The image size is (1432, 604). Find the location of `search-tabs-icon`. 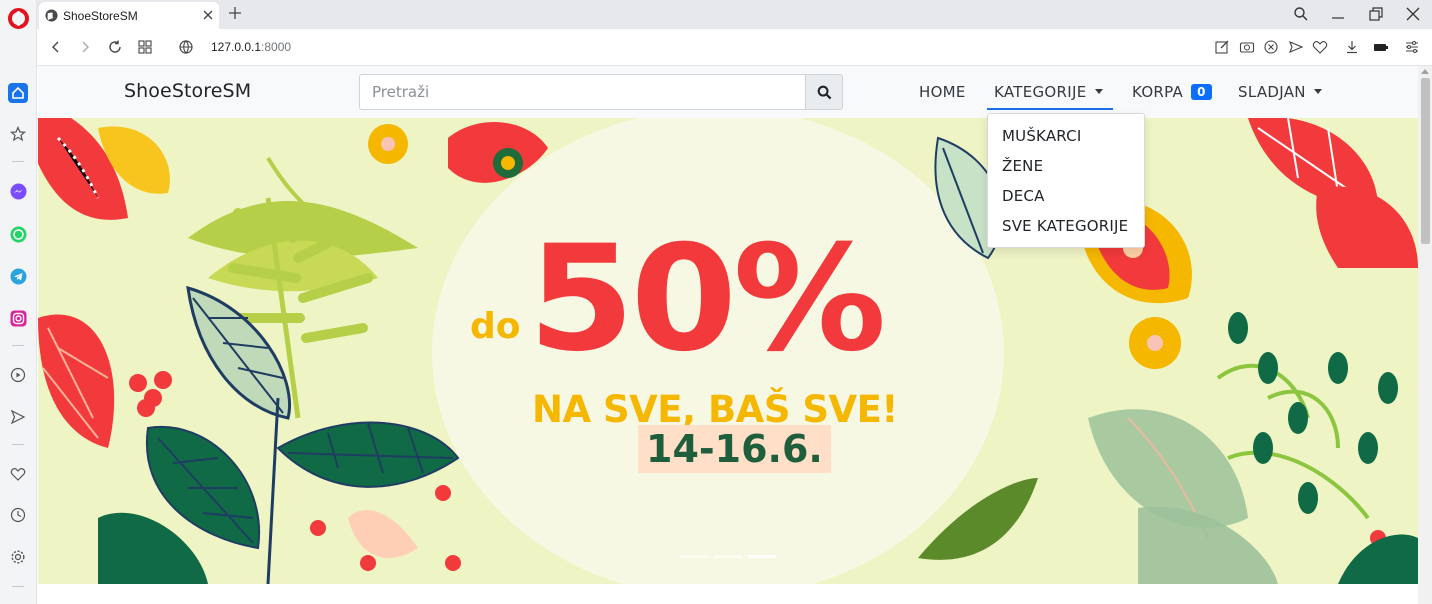

search-tabs-icon is located at coordinates (1301, 14).